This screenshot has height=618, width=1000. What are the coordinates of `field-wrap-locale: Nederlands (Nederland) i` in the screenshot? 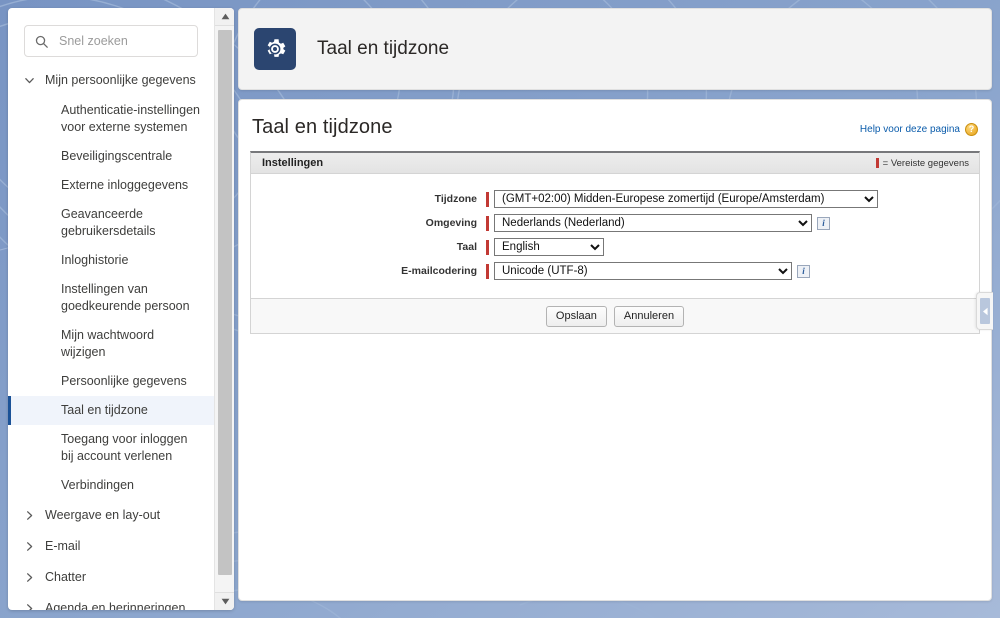 It's located at (658, 223).